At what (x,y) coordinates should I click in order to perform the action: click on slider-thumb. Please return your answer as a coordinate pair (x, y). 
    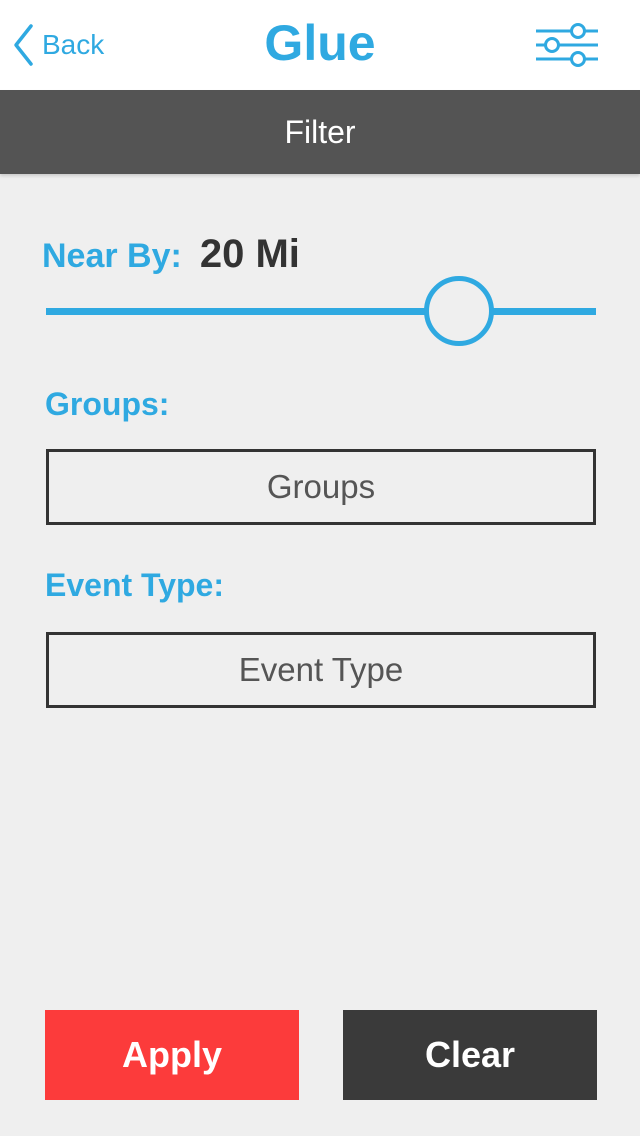
    Looking at the image, I should click on (459, 311).